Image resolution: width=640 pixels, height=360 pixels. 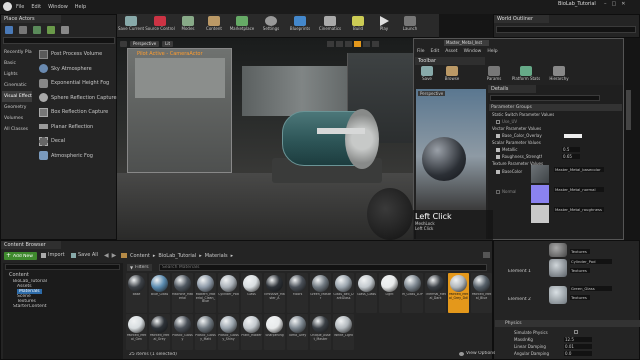 What do you see at coordinates (182, 332) in the screenshot?
I see `asset-tile: Plastic_Glossy` at bounding box center [182, 332].